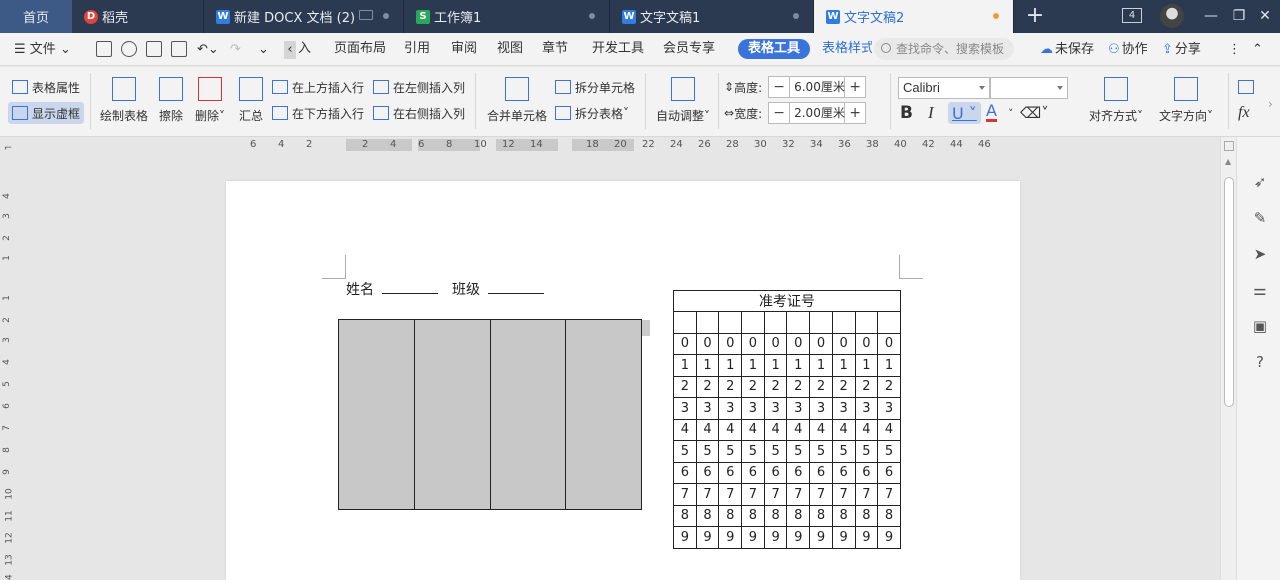  Describe the element at coordinates (304, 49) in the screenshot. I see `tab-insert: 入` at that location.